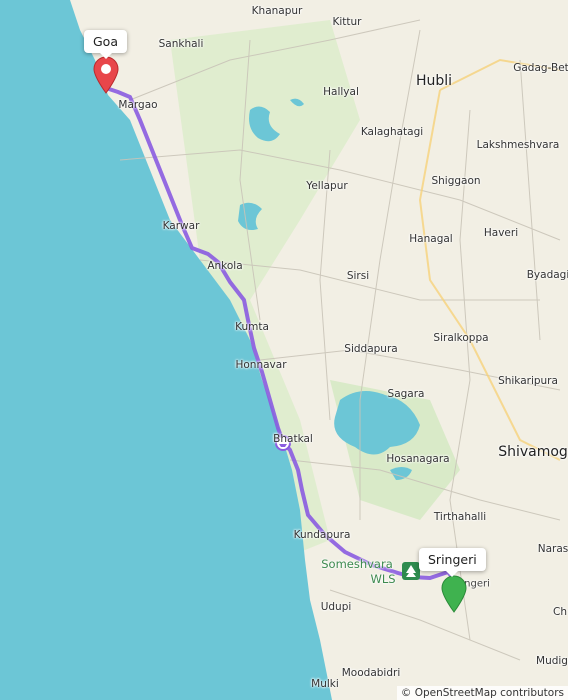 The image size is (568, 700). I want to click on place-label: Kittur, so click(347, 22).